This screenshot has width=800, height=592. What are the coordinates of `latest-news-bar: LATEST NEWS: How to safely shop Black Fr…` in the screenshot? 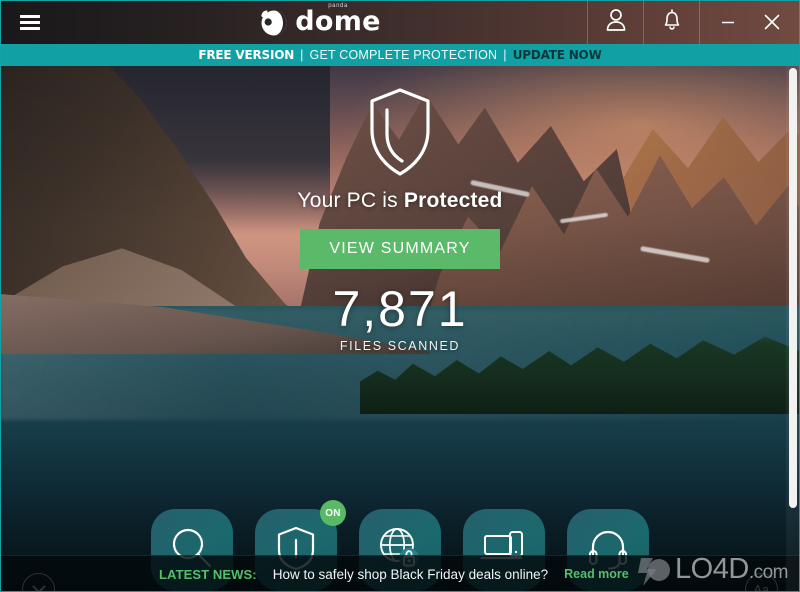 It's located at (400, 573).